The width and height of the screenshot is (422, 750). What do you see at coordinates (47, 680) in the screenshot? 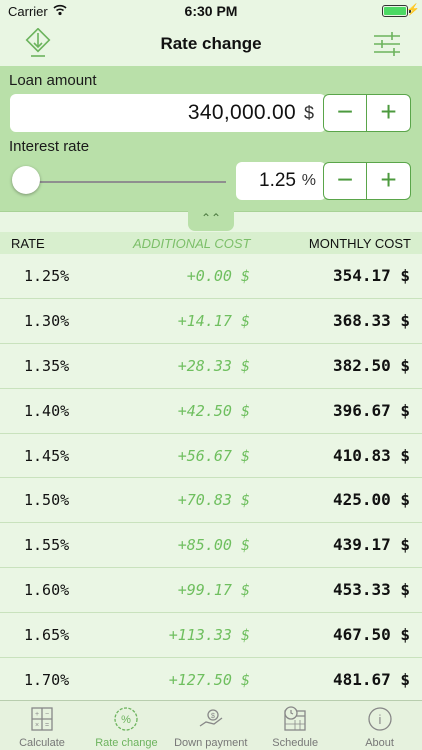
I see `row-rate: 1.70%` at bounding box center [47, 680].